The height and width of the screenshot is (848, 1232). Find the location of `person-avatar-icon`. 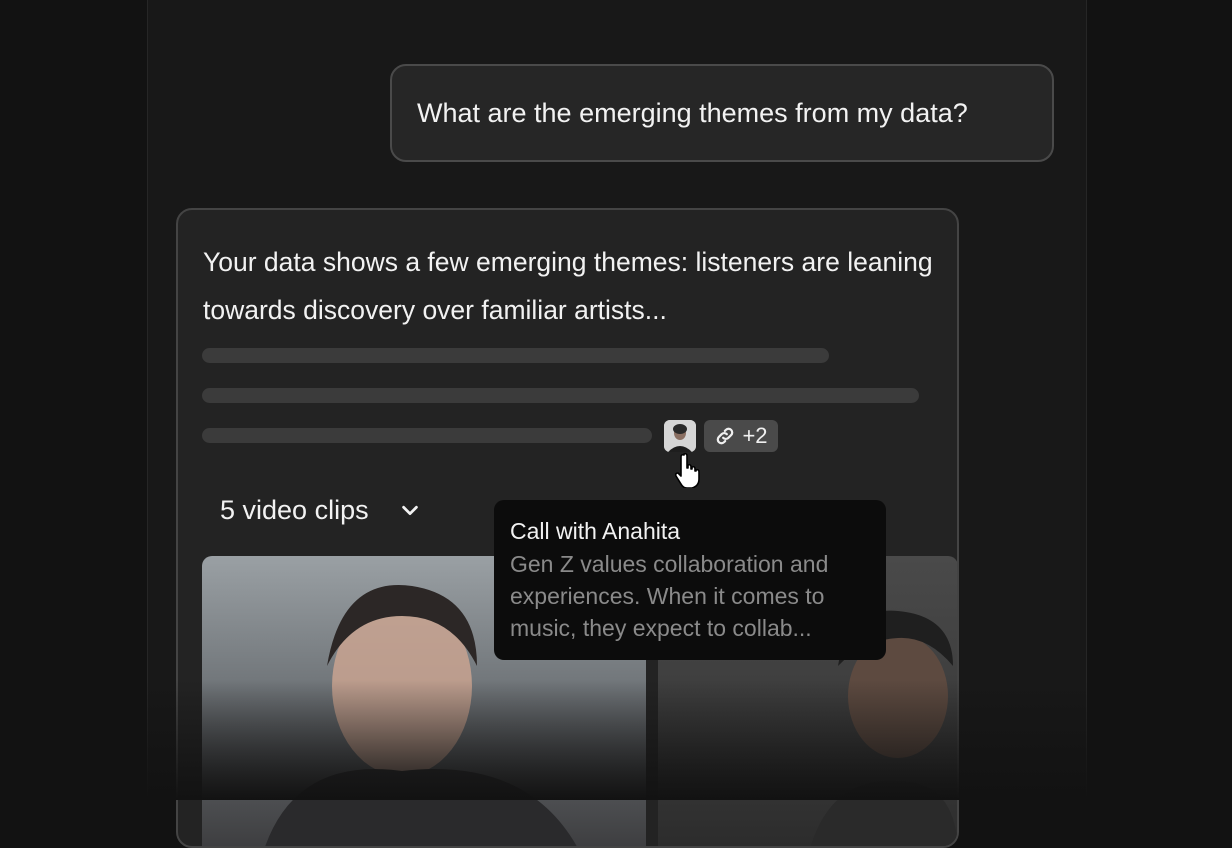

person-avatar-icon is located at coordinates (680, 436).